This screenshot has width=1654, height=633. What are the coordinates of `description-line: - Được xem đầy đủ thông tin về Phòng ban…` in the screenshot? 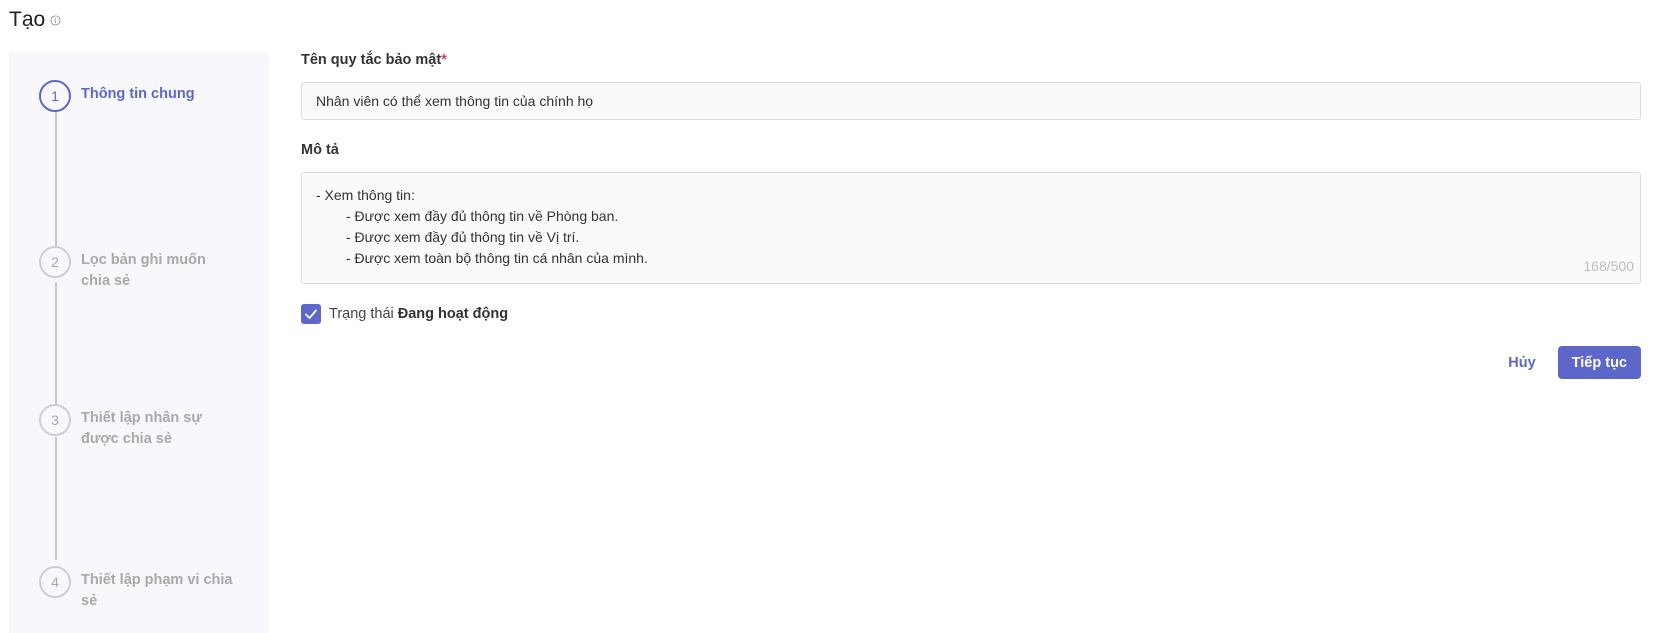 It's located at (482, 216).